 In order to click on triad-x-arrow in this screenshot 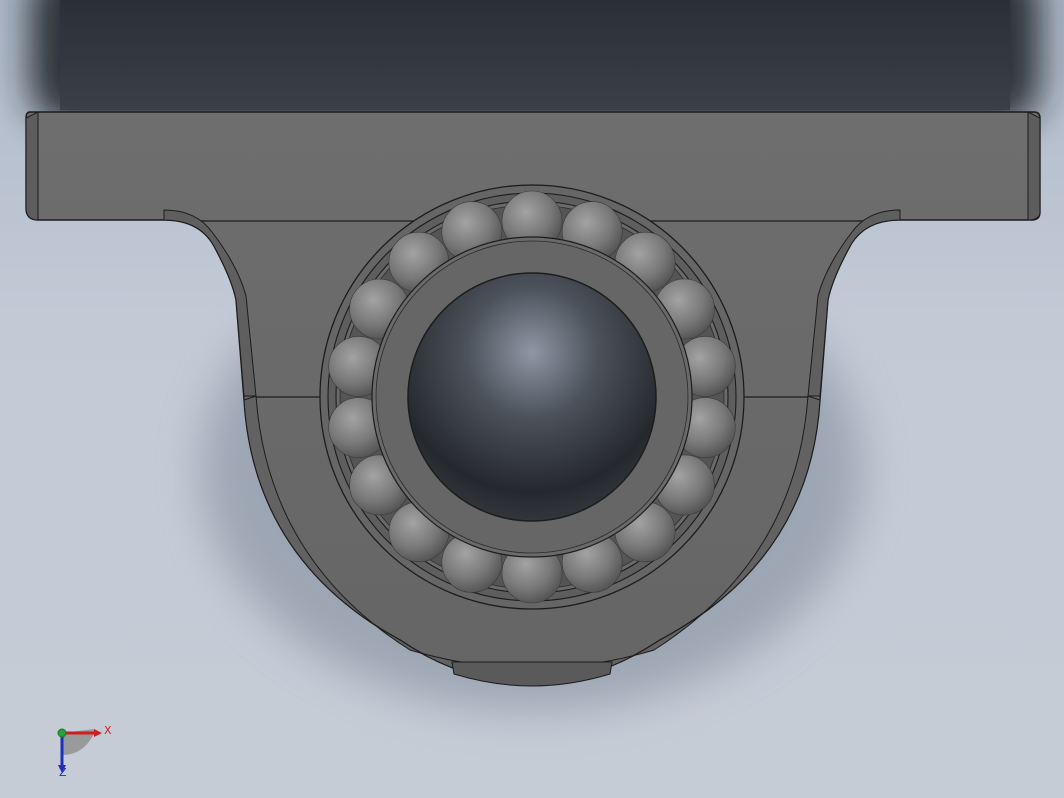, I will do `click(98, 733)`.